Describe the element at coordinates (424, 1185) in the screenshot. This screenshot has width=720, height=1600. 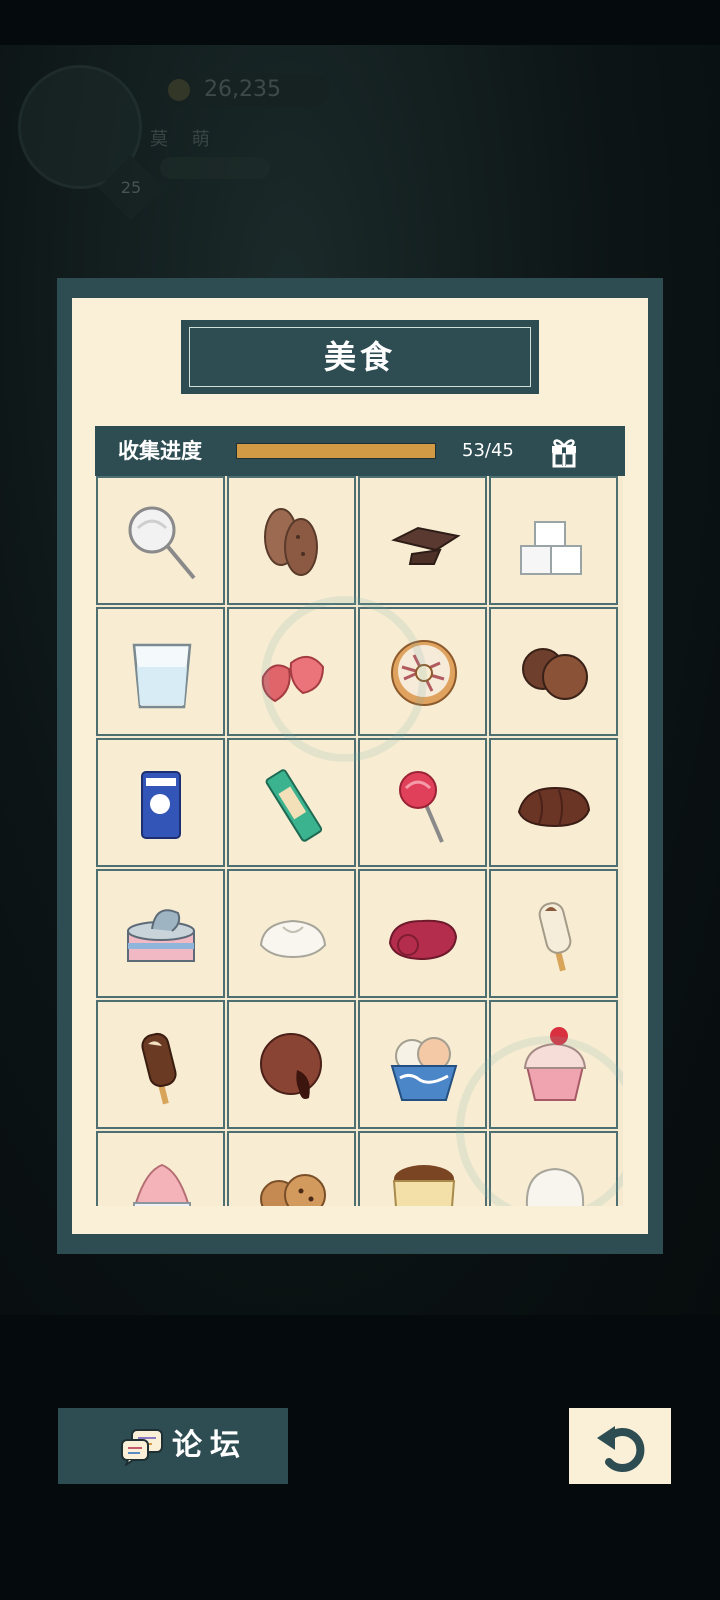
I see `pudding-icon` at that location.